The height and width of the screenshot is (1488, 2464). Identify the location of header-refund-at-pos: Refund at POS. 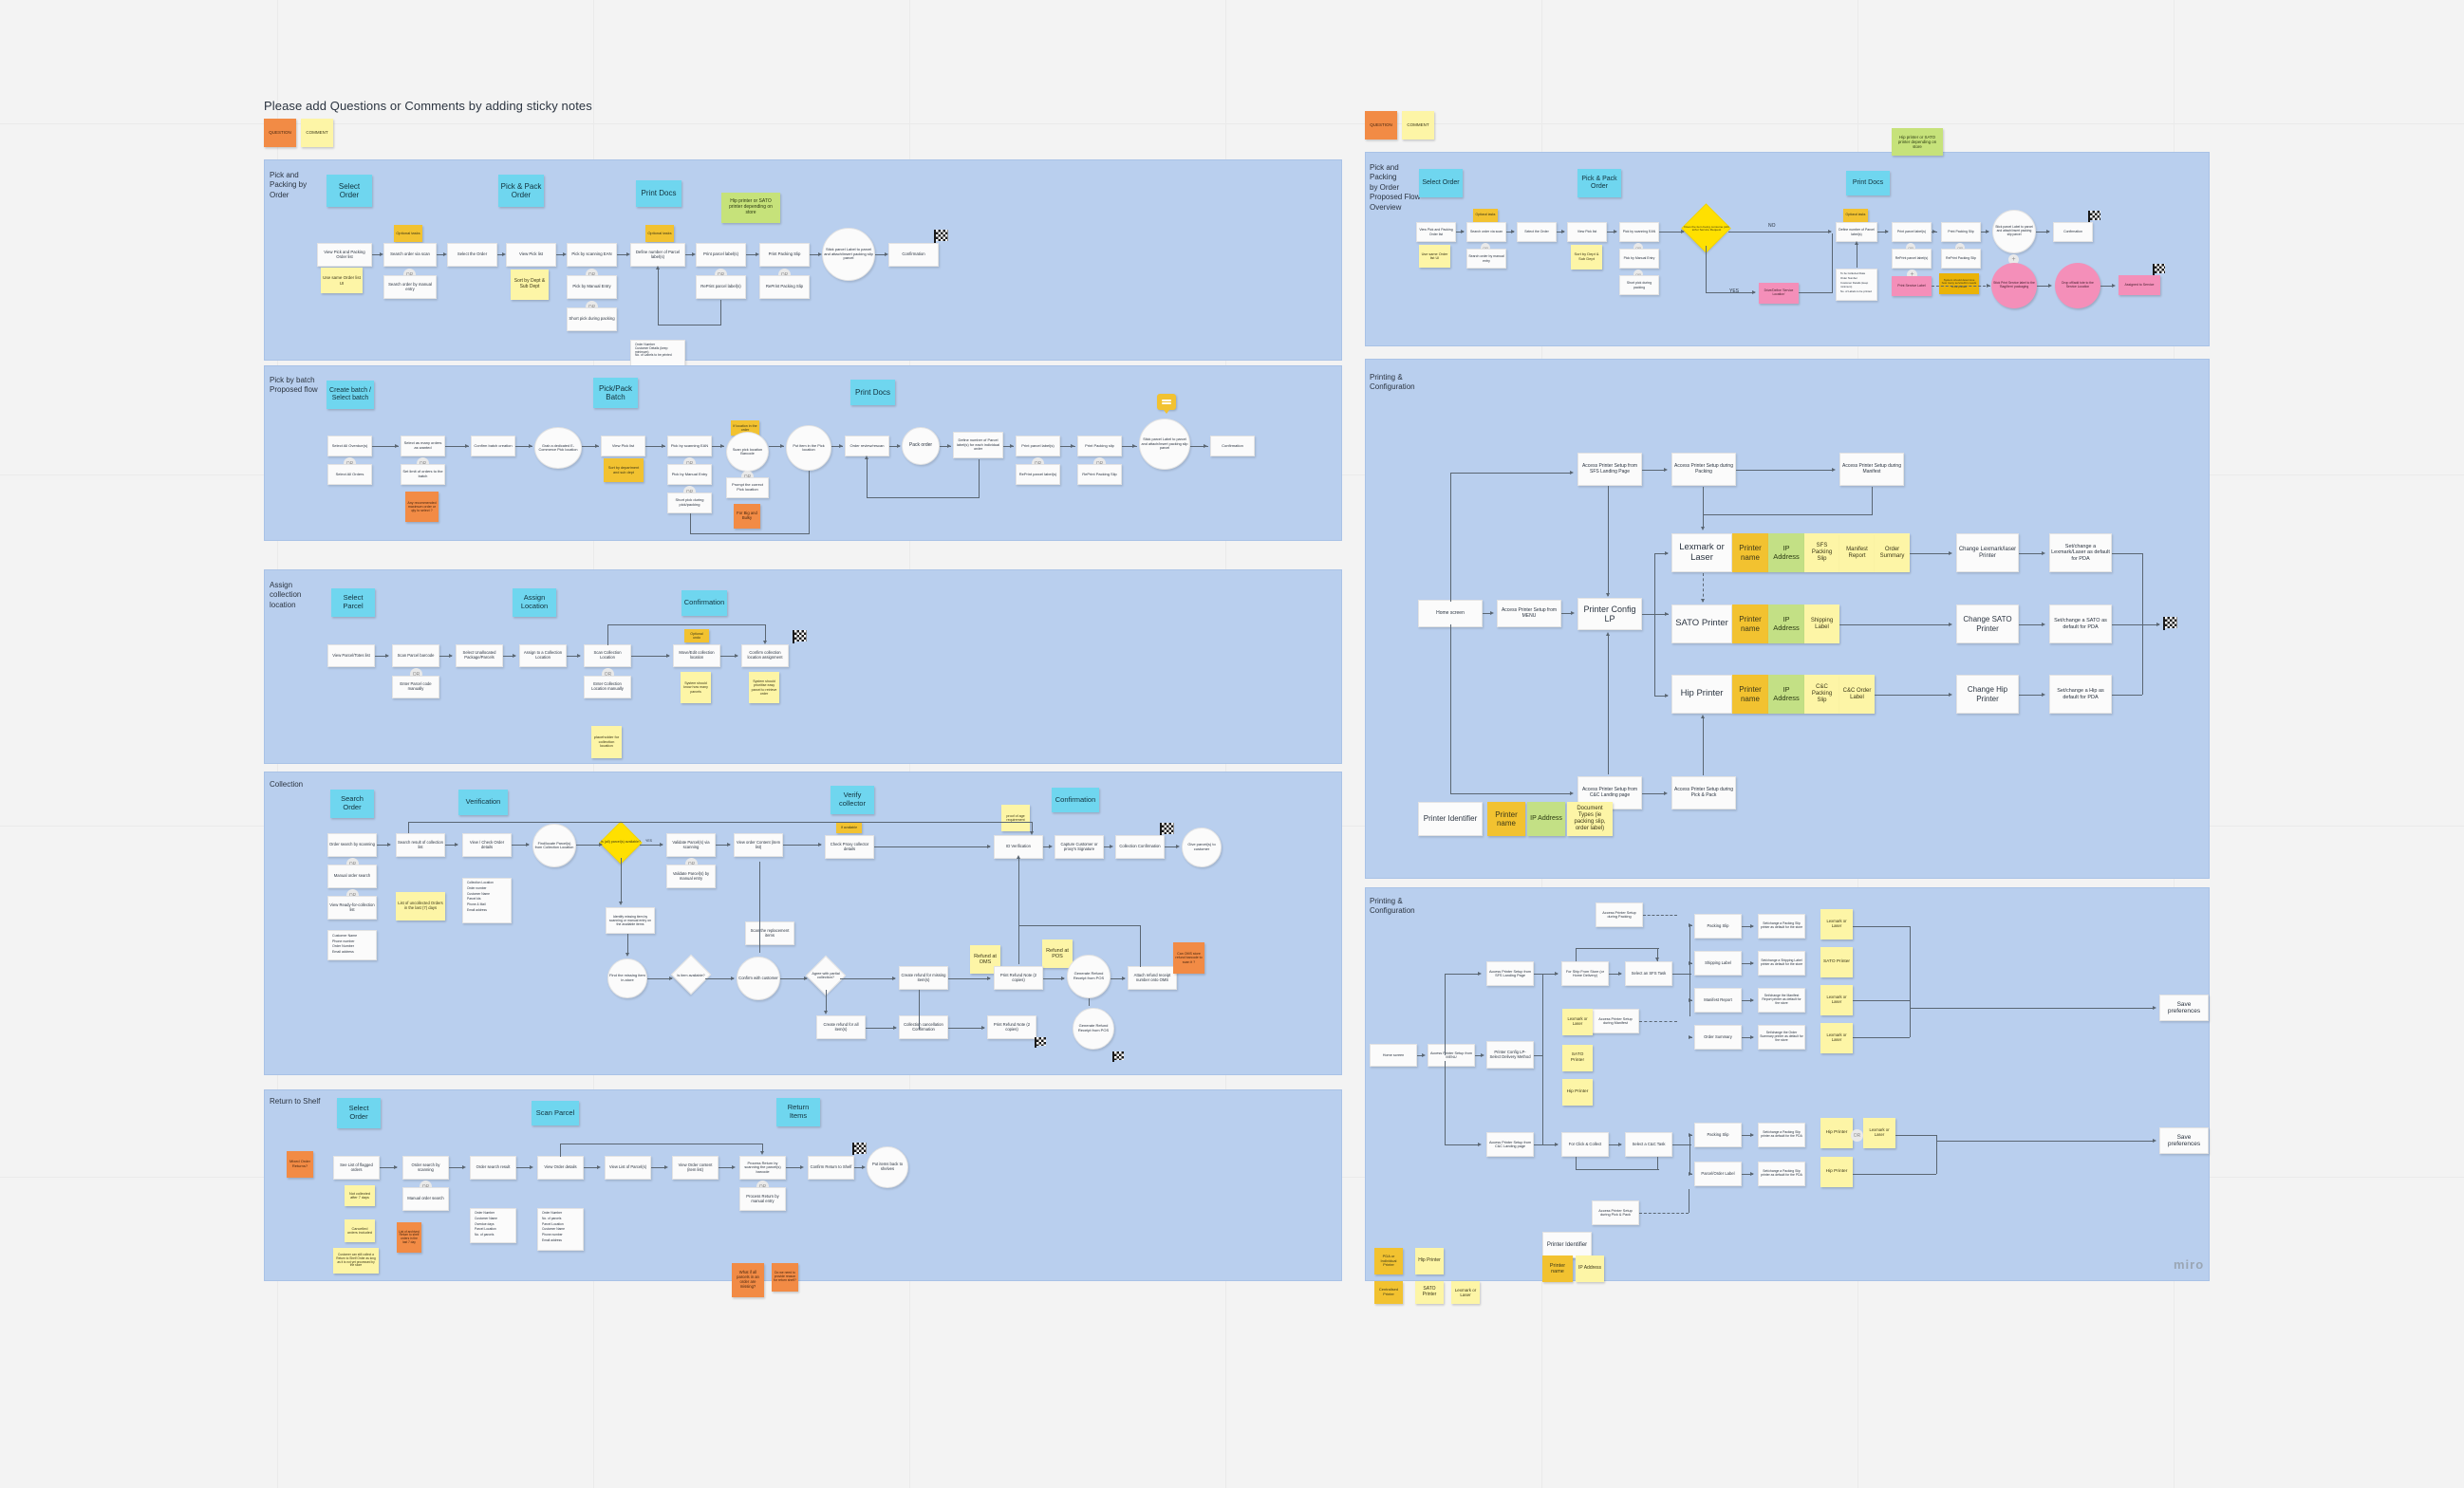
(1057, 953).